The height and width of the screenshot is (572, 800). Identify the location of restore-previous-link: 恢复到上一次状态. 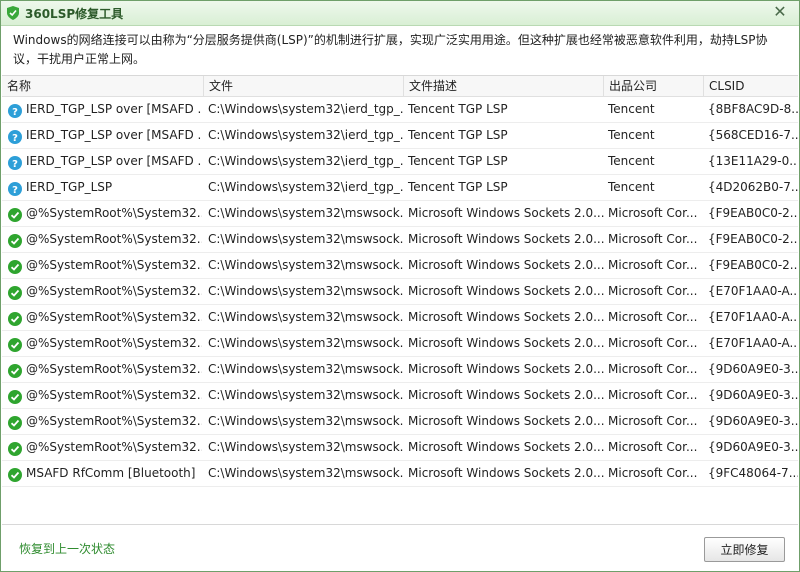
(67, 548).